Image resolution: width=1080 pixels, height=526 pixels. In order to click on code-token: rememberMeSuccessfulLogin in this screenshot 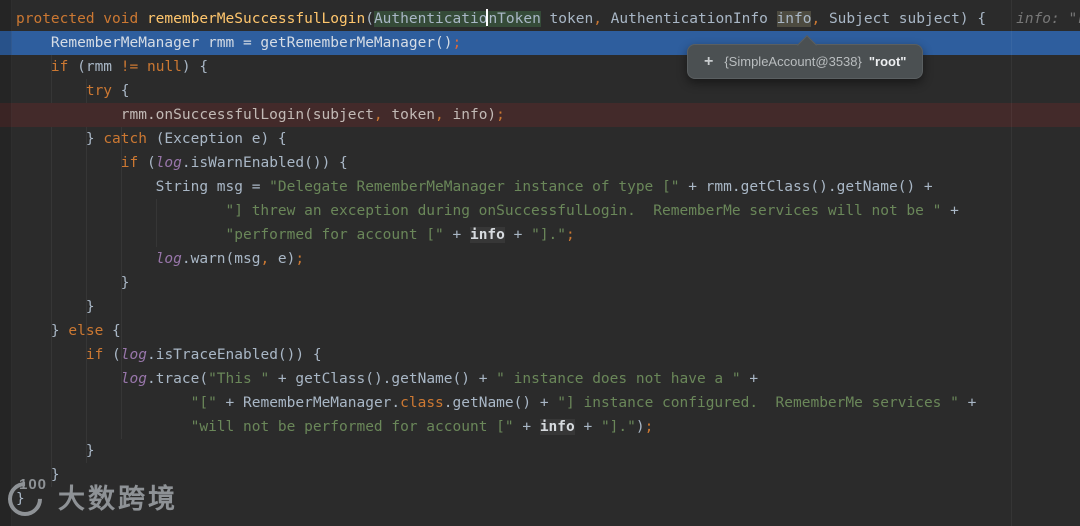, I will do `click(256, 19)`.